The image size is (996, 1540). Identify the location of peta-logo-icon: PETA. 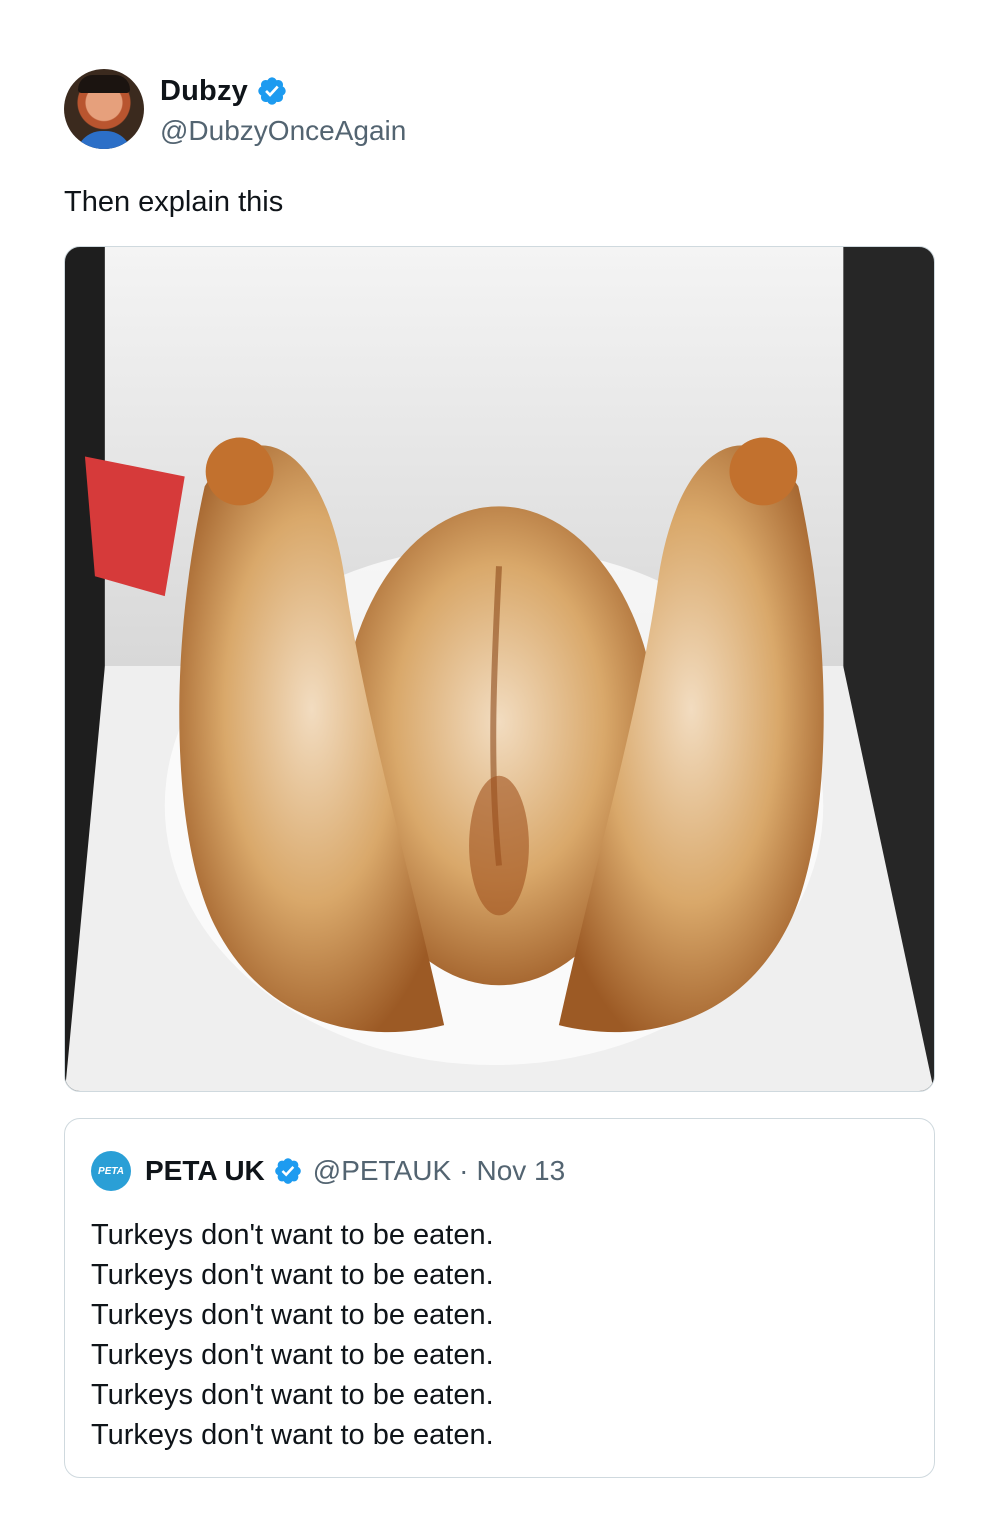
(111, 1171).